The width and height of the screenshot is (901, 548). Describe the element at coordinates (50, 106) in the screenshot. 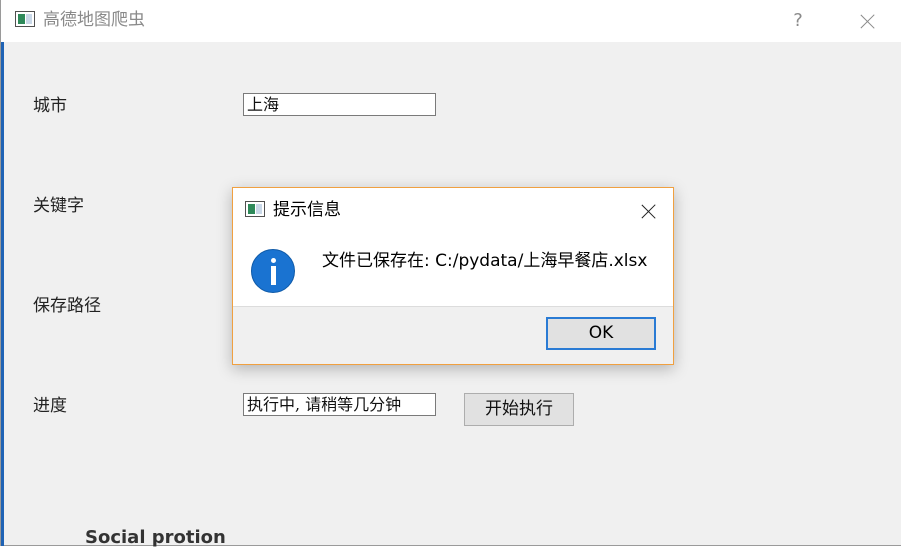

I see `city-label: 城市` at that location.